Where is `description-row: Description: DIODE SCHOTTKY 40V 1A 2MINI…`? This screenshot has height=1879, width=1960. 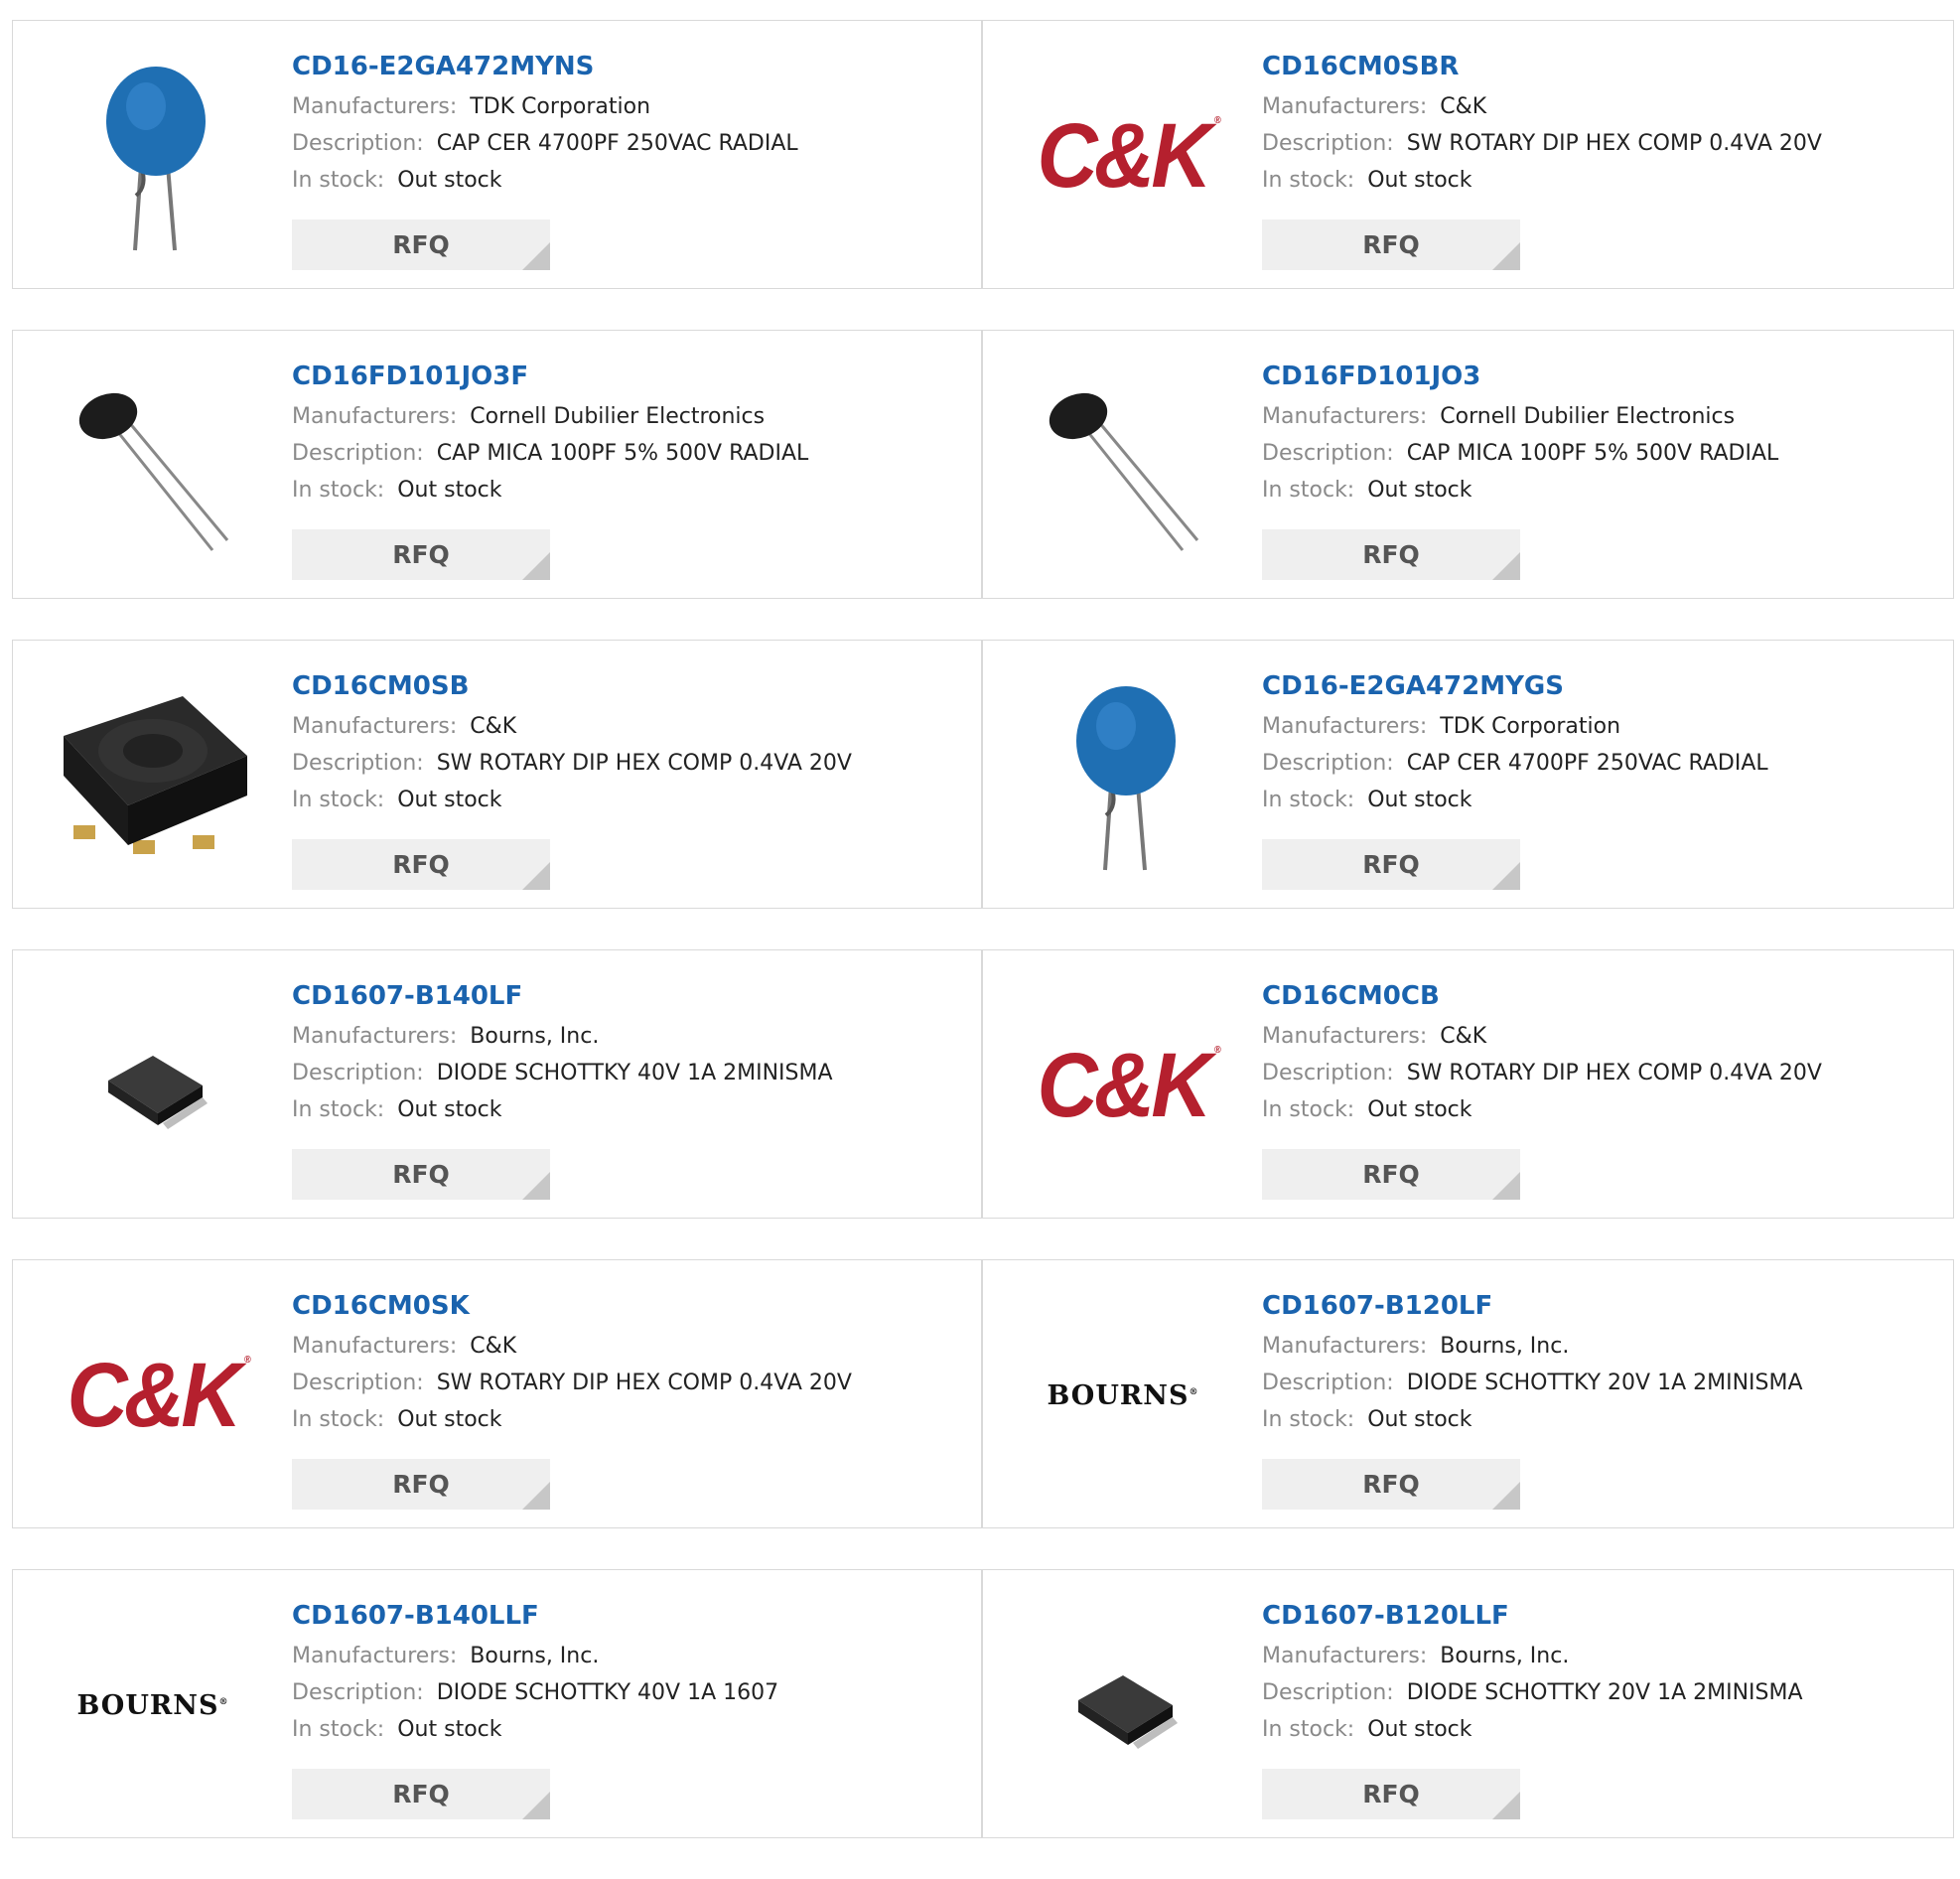
description-row: Description: DIODE SCHOTTKY 40V 1A 2MINI… is located at coordinates (562, 1073).